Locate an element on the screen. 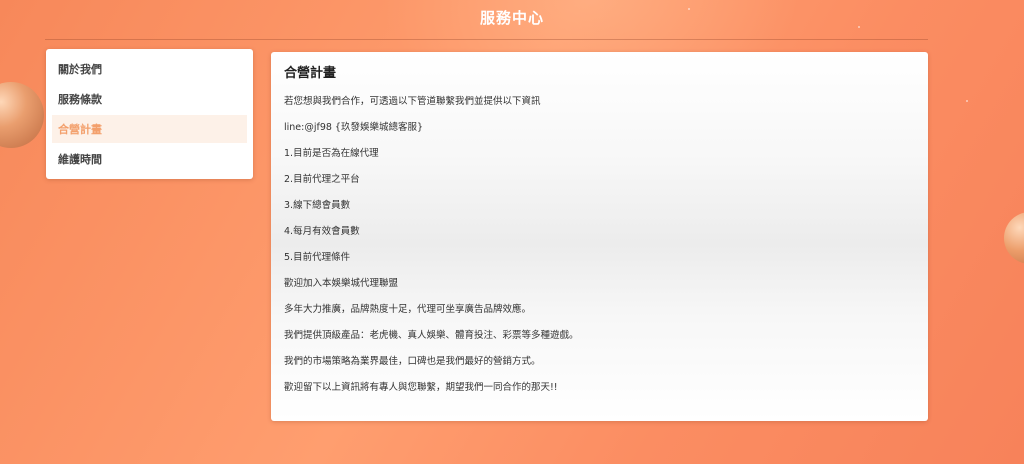  contact-line-id: line:@jf98 {玖發娛樂城總客服} is located at coordinates (354, 127).